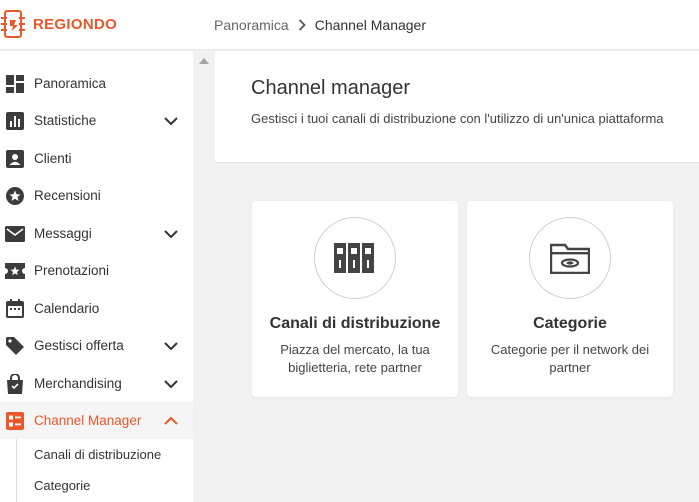 Image resolution: width=699 pixels, height=502 pixels. Describe the element at coordinates (15, 84) in the screenshot. I see `dashboard-icon` at that location.